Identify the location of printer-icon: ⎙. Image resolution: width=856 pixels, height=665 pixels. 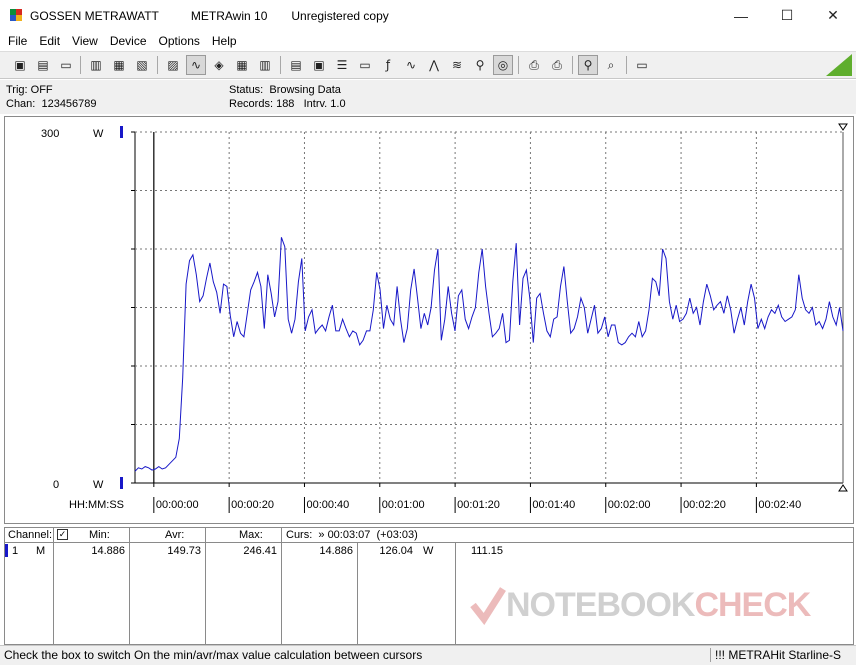
(534, 65).